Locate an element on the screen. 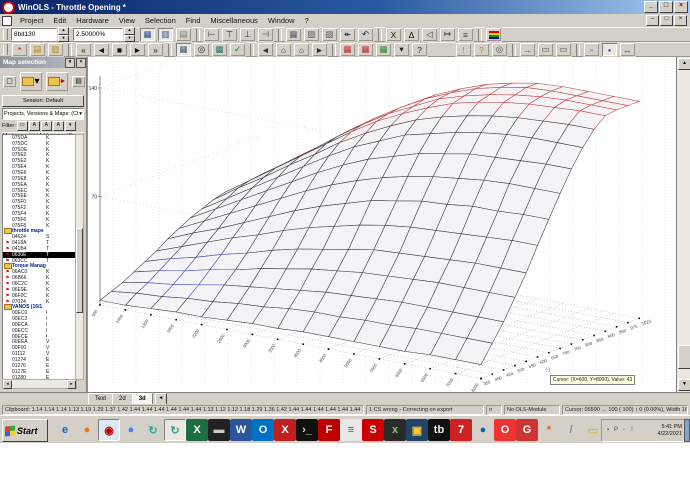 The width and height of the screenshot is (690, 497). grid-cols-icon: ▨ is located at coordinates (329, 34).